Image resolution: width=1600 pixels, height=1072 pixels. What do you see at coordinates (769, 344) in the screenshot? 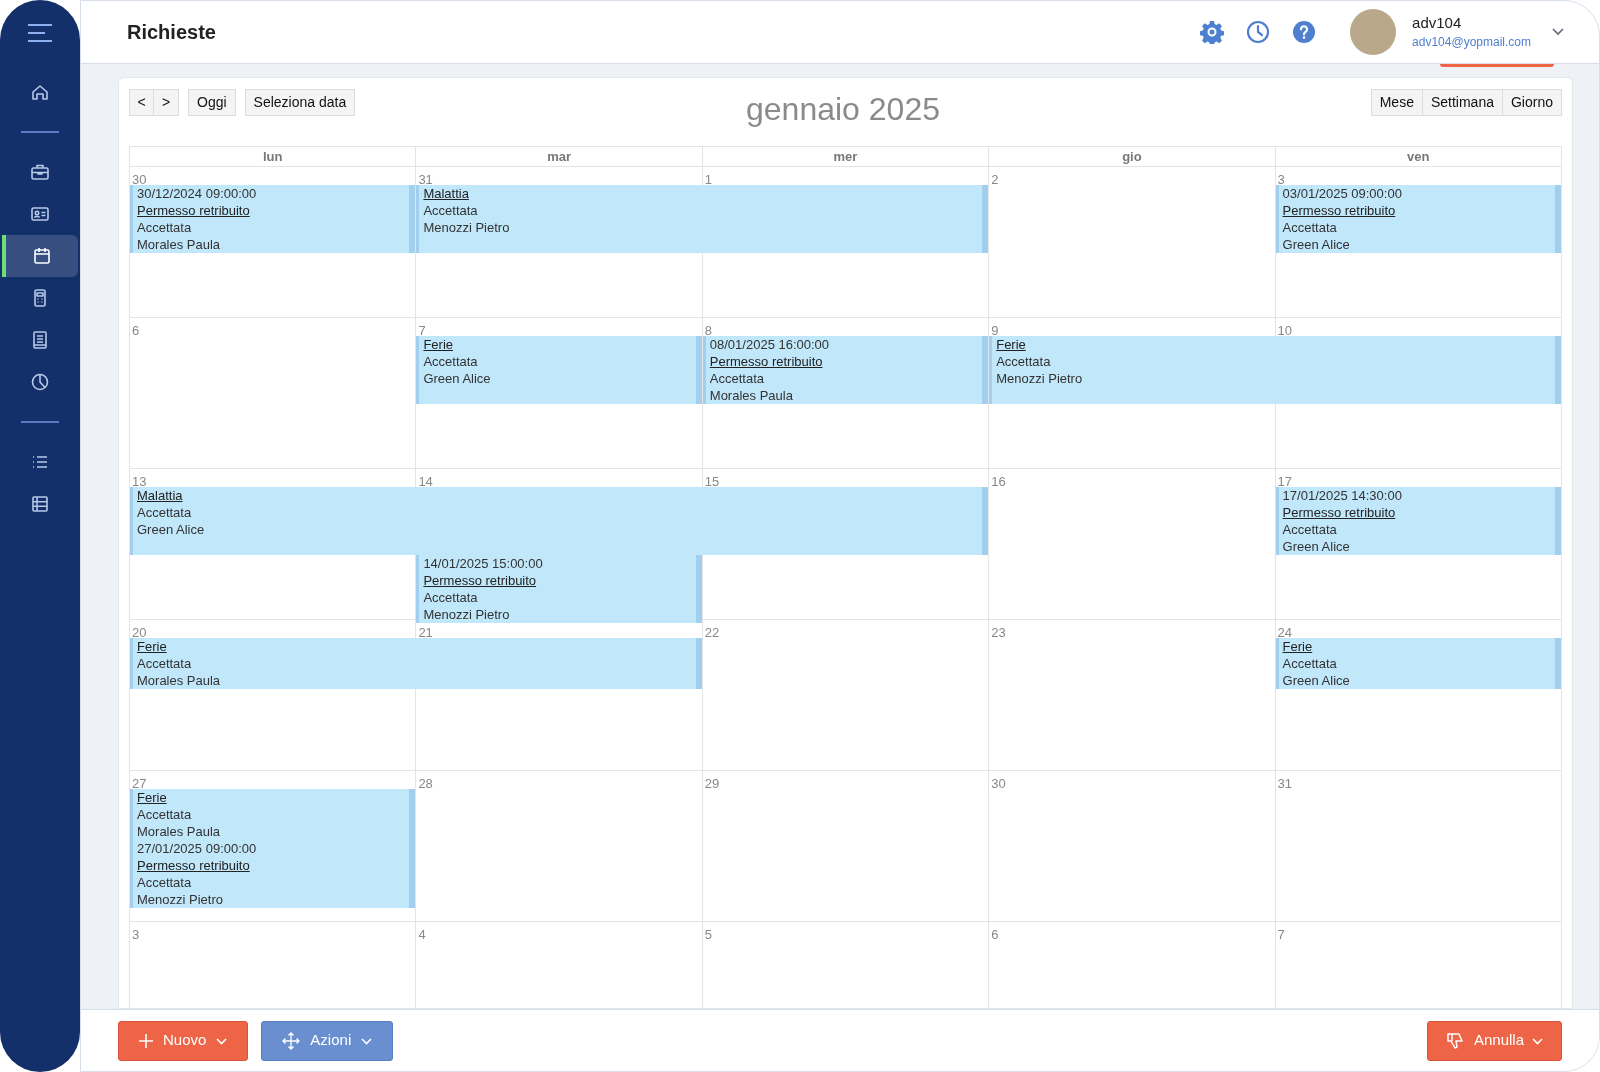
I see `event-time: 08/01/2025 16:00:00` at bounding box center [769, 344].